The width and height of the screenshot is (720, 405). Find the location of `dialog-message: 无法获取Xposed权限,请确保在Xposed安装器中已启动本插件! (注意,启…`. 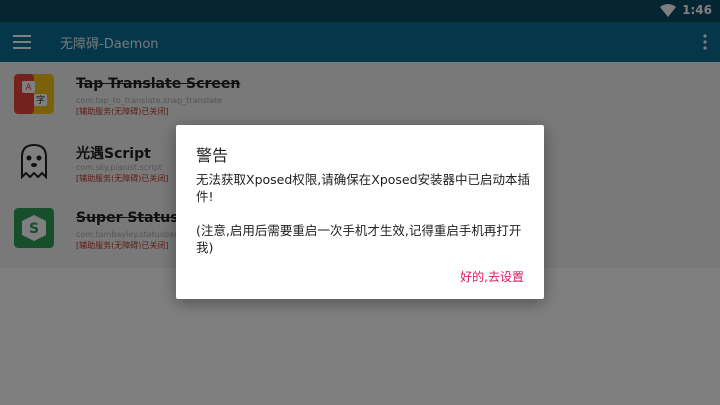

dialog-message: 无法获取Xposed权限,请确保在Xposed安装器中已启动本插件! (注意,启… is located at coordinates (363, 213).